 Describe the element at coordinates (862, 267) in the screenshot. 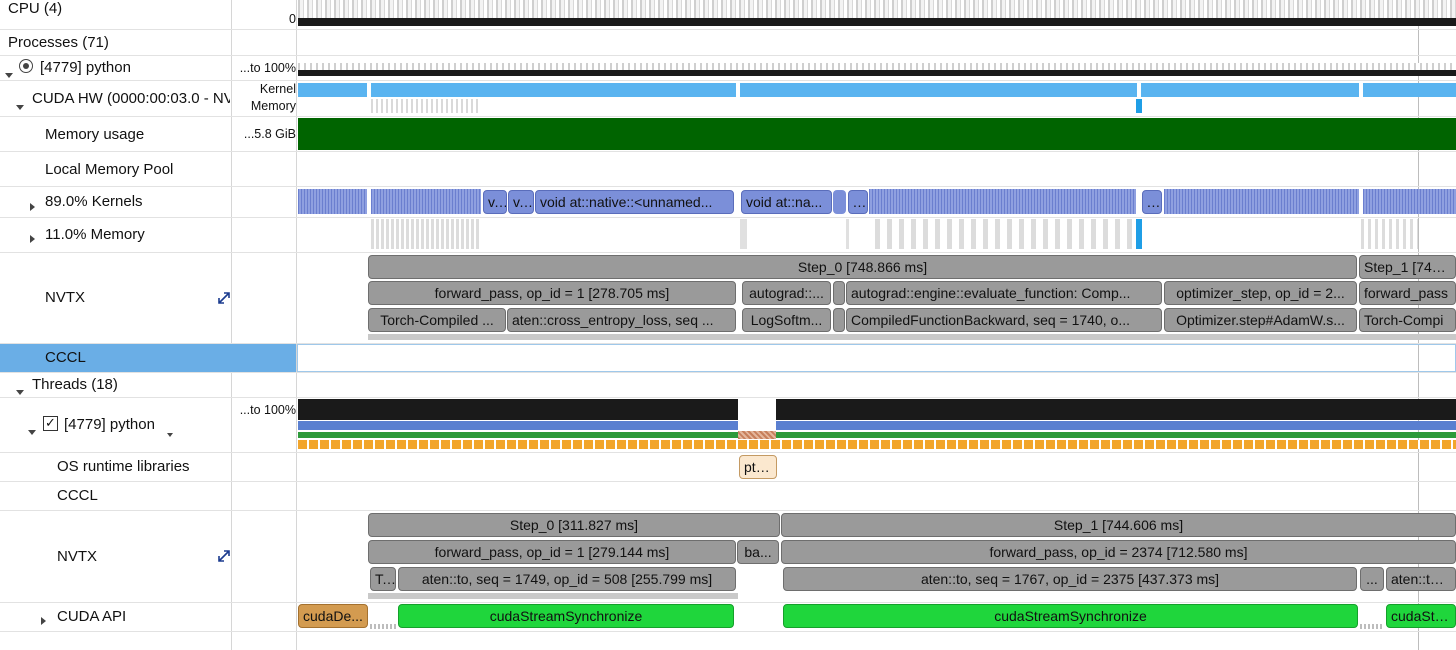

I see `nvtx-gpu-range: Step_0 [748.866 ms]` at that location.